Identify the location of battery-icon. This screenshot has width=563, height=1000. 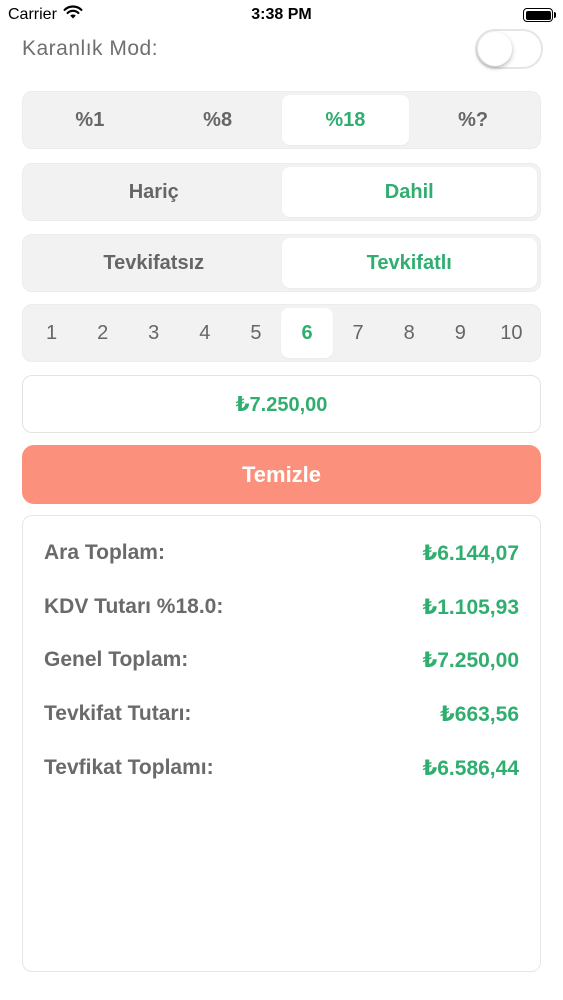
(539, 15).